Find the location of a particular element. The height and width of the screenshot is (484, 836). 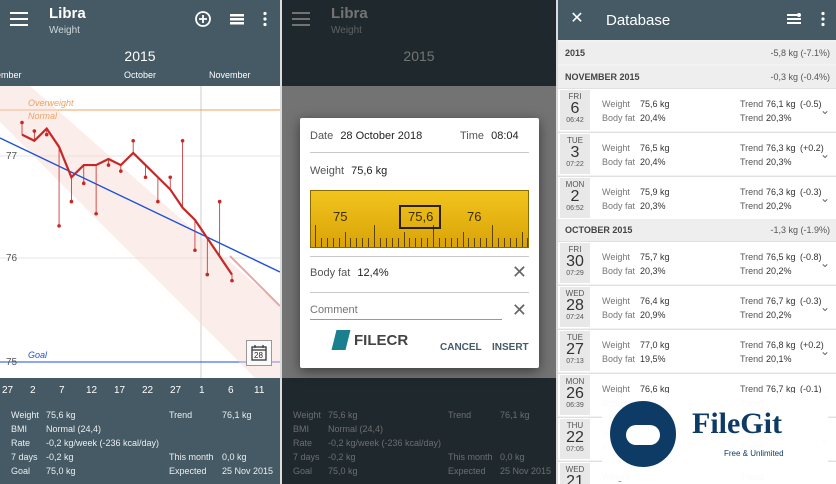

entry-trend-delta: (-0.3) is located at coordinates (811, 301).